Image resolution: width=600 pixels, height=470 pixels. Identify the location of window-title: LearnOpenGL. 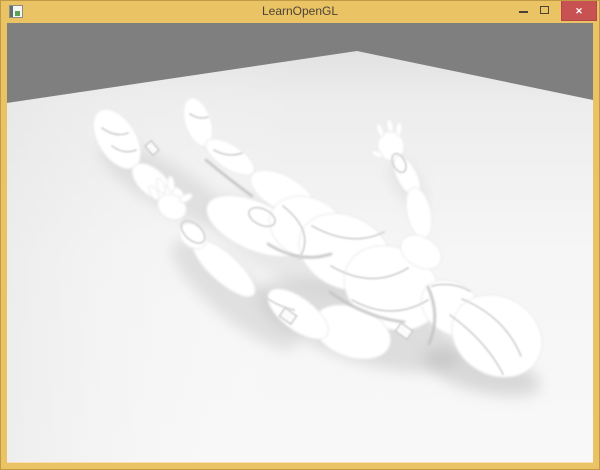
(300, 11).